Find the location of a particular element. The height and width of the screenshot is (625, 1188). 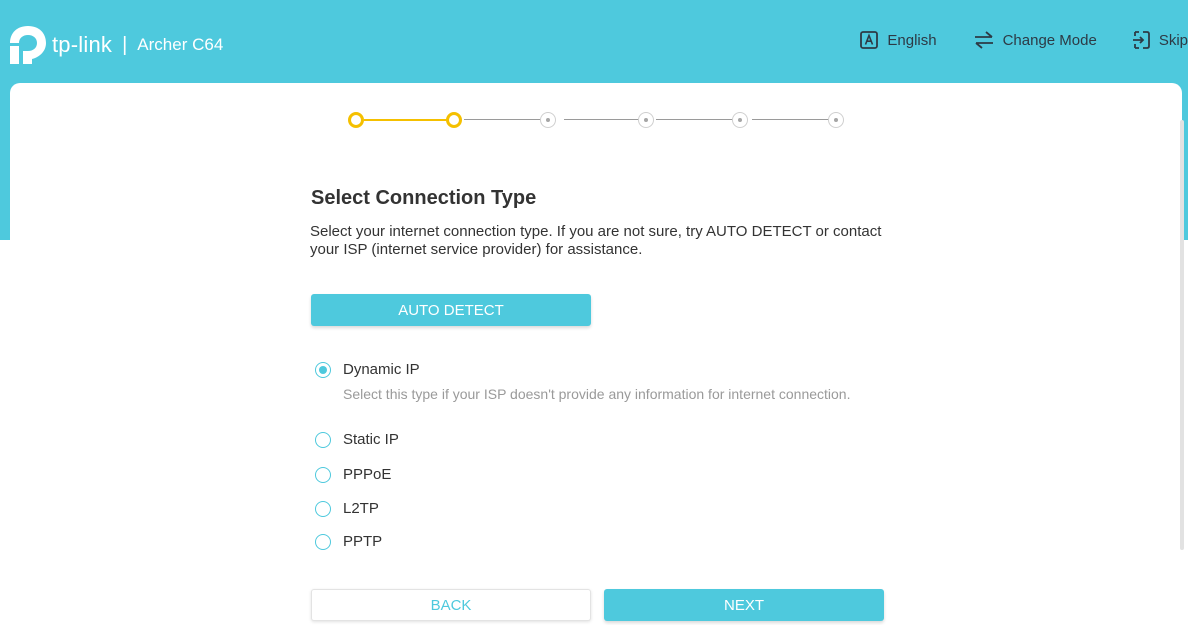

step-1-dot is located at coordinates (356, 120).